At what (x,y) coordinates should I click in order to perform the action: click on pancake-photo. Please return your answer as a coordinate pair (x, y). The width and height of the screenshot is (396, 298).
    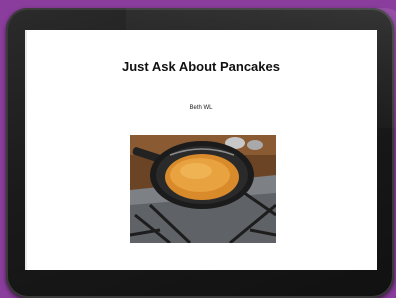
    Looking at the image, I should click on (203, 189).